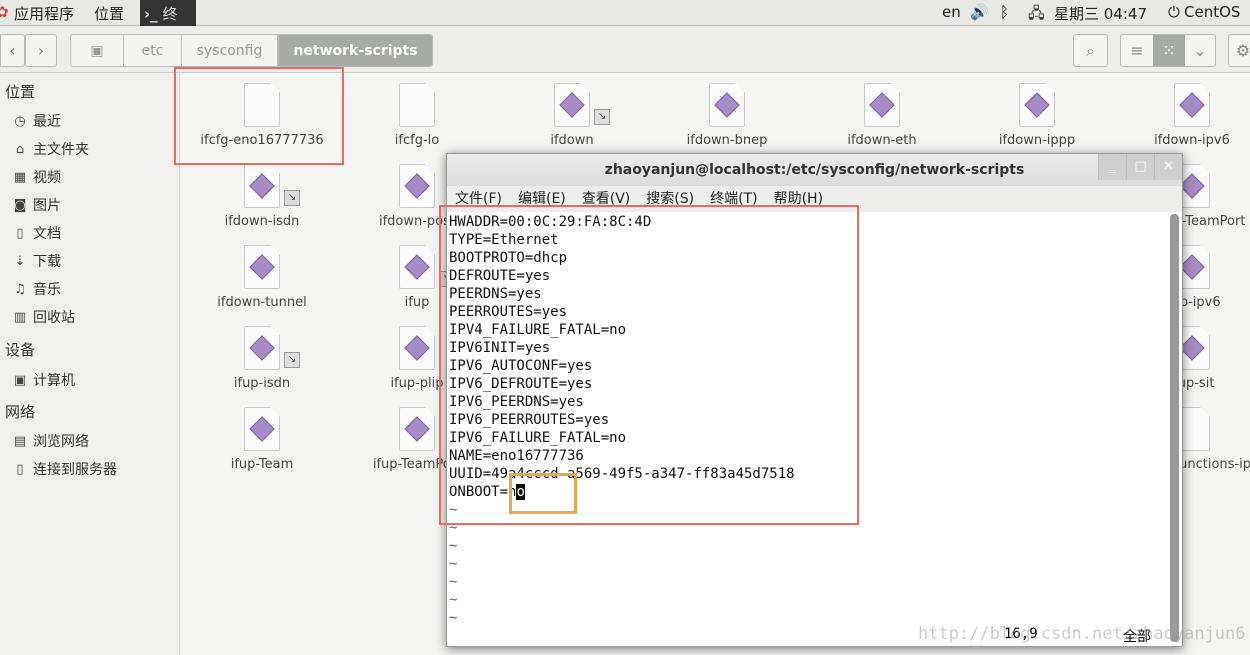 The width and height of the screenshot is (1250, 655). I want to click on sidebar-item: ▯ 文档, so click(36, 233).